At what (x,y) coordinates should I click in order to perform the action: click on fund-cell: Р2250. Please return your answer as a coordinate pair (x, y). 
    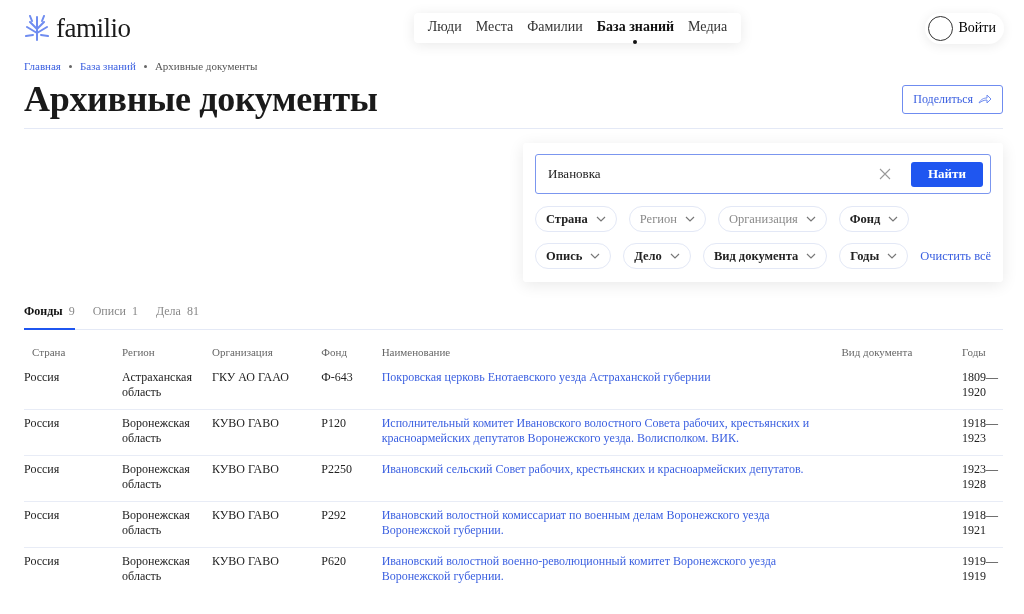
    Looking at the image, I should click on (351, 478).